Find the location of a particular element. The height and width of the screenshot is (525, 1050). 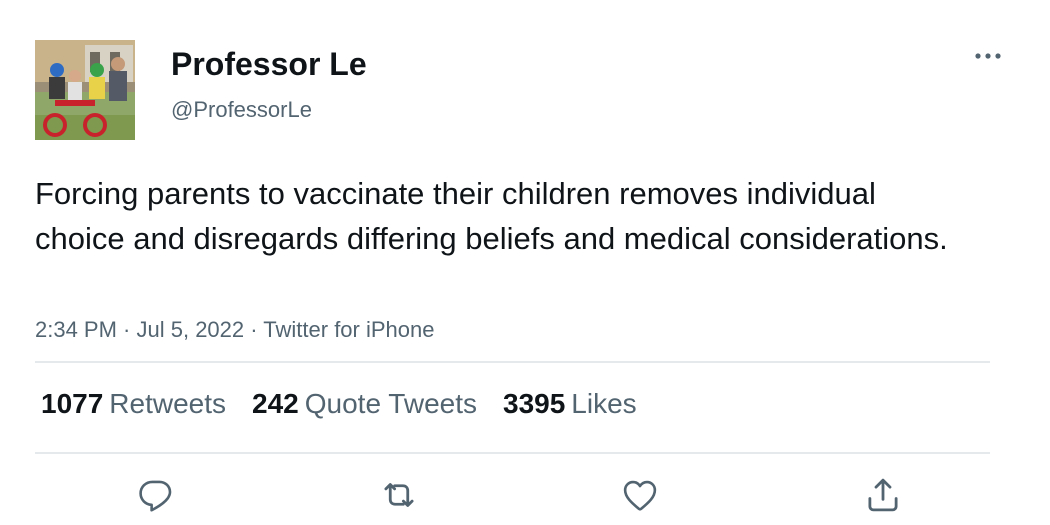

likes-stat: 3395 Likes is located at coordinates (570, 404).